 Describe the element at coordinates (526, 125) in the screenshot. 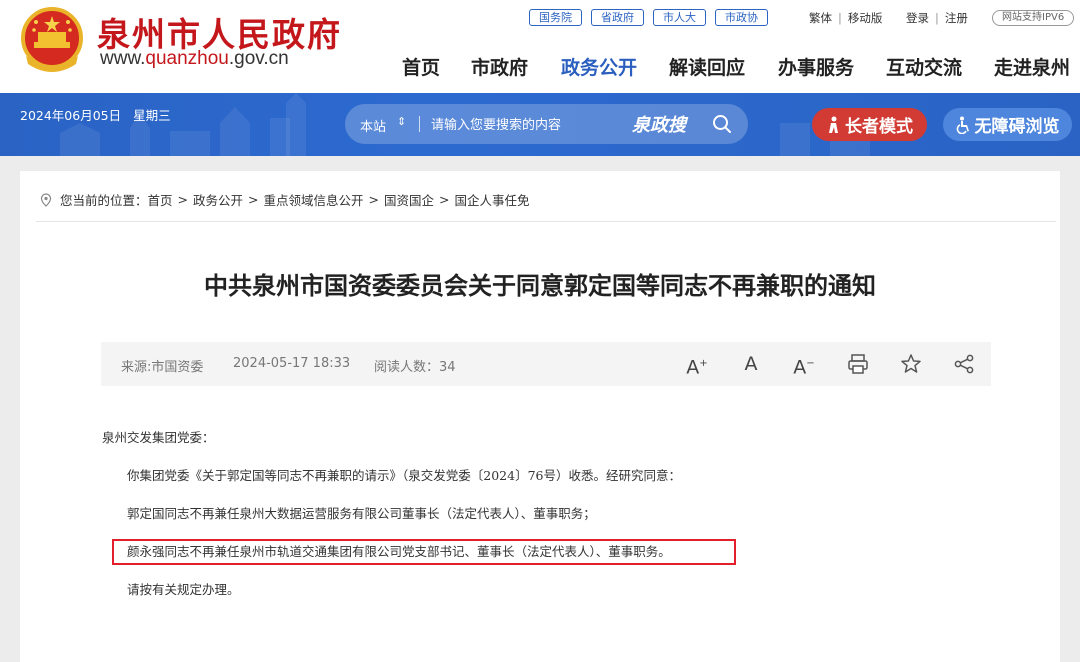

I see `search-input` at that location.